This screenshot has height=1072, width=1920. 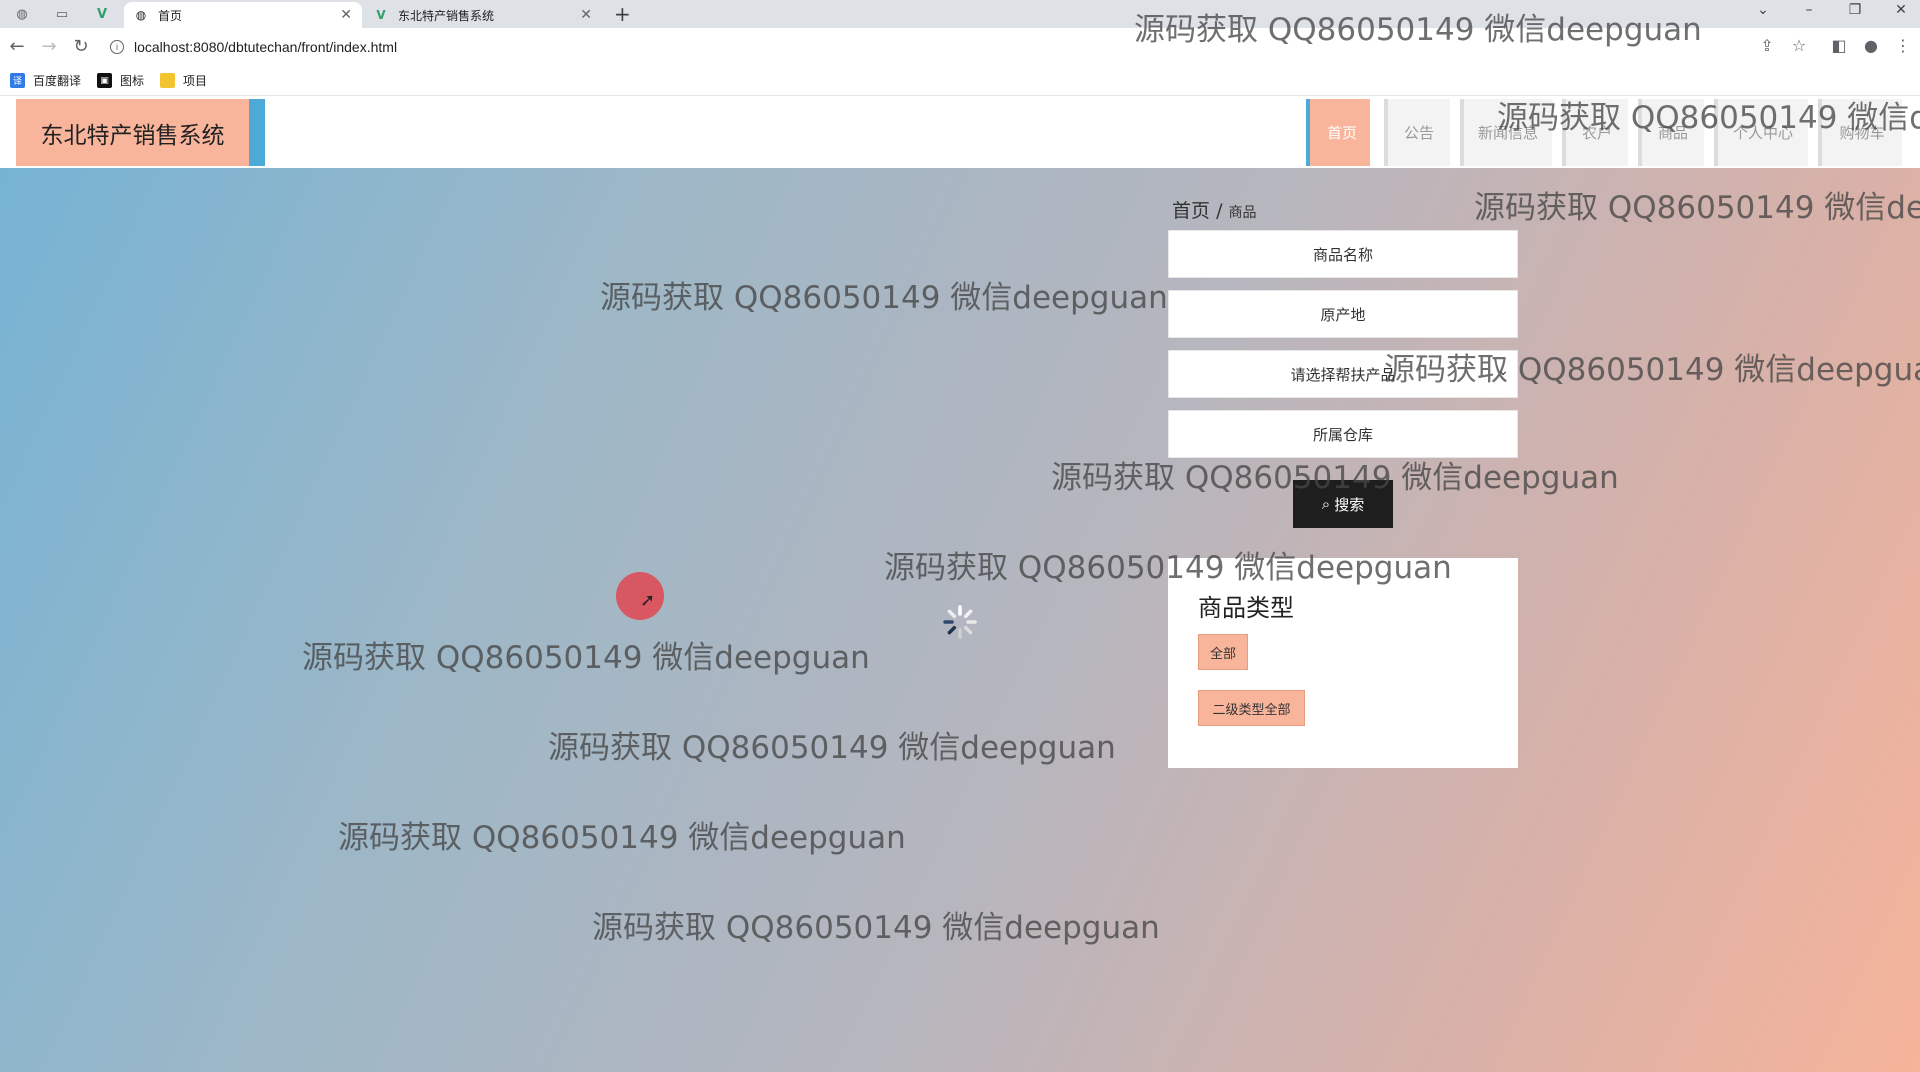 I want to click on category-title: 商品类型, so click(x=1246, y=608).